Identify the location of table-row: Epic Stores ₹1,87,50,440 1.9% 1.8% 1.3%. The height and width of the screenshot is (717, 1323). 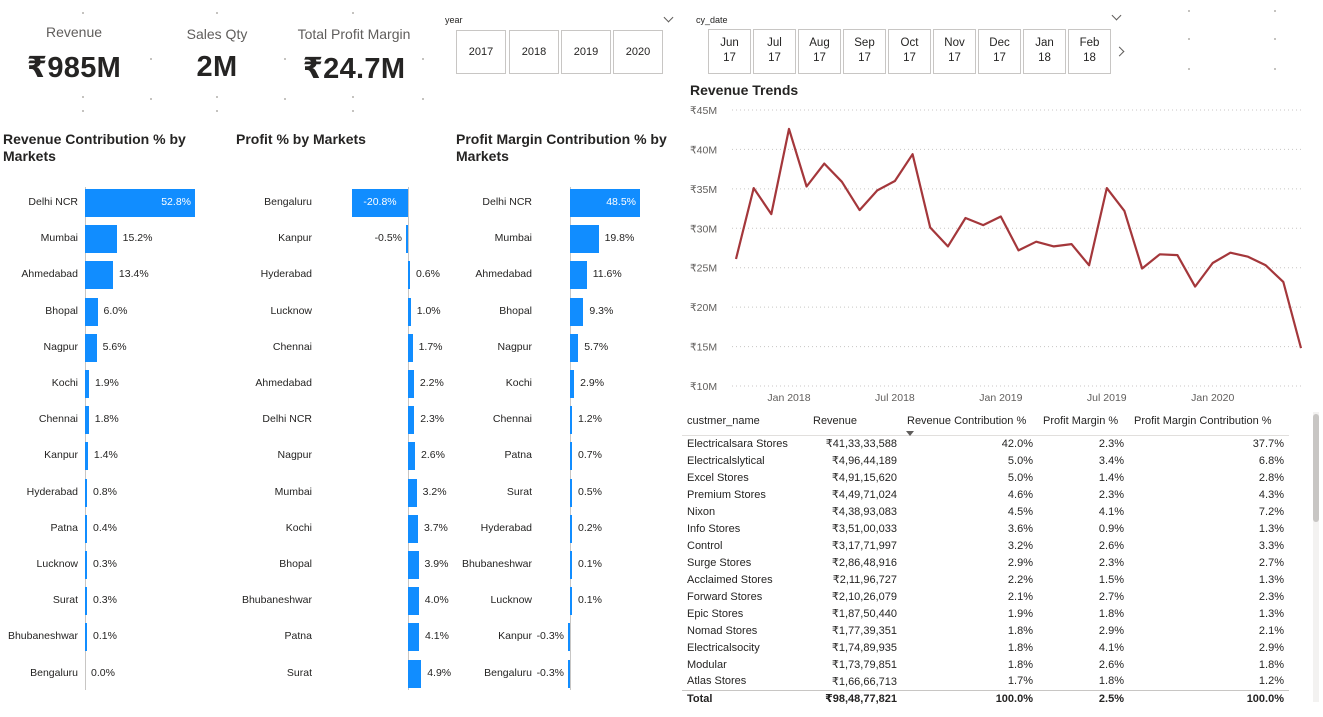
(985, 613).